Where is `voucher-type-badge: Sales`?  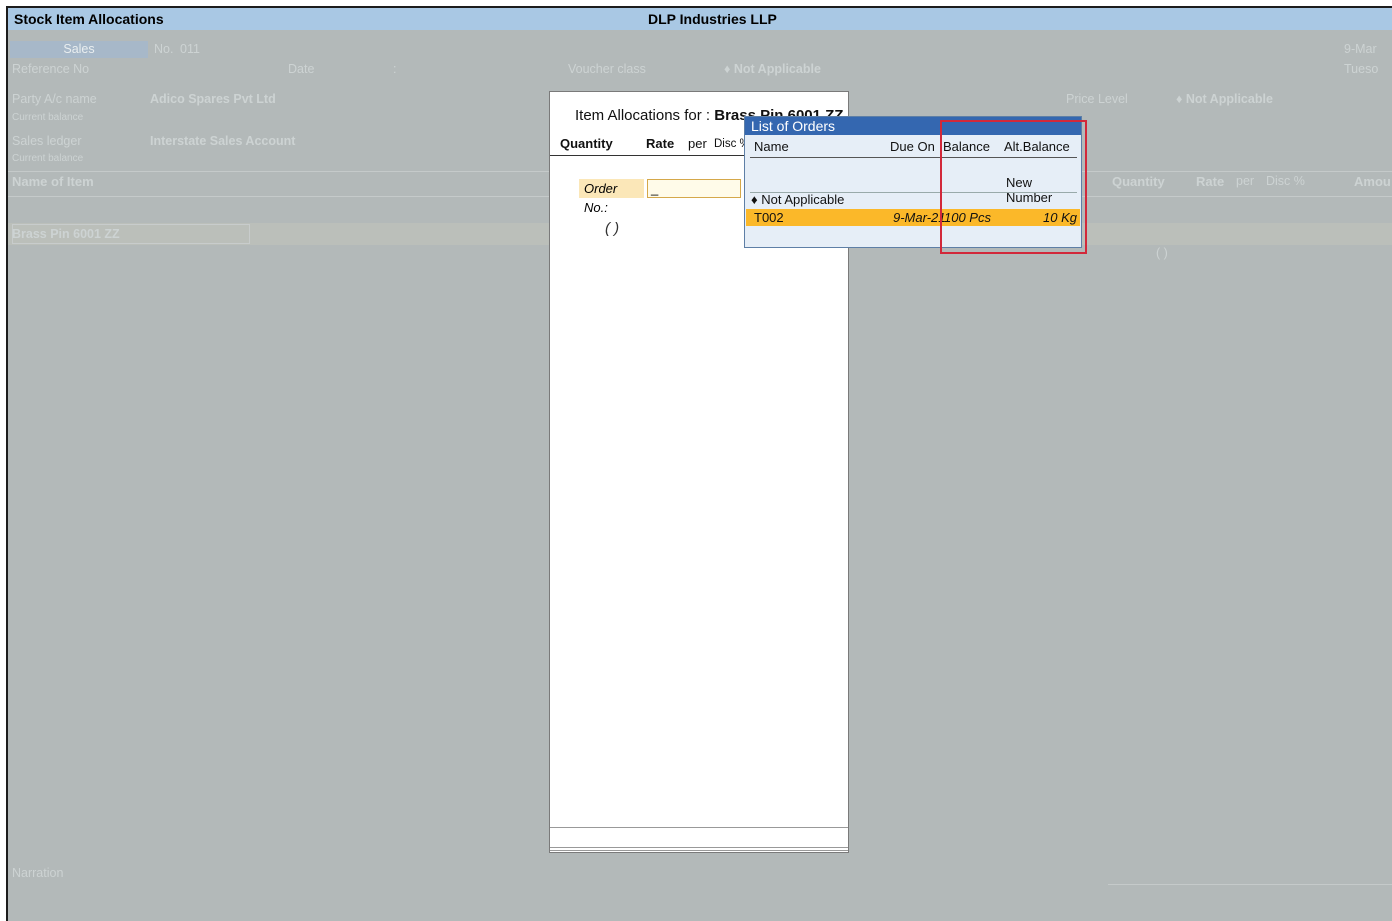 voucher-type-badge: Sales is located at coordinates (79, 49).